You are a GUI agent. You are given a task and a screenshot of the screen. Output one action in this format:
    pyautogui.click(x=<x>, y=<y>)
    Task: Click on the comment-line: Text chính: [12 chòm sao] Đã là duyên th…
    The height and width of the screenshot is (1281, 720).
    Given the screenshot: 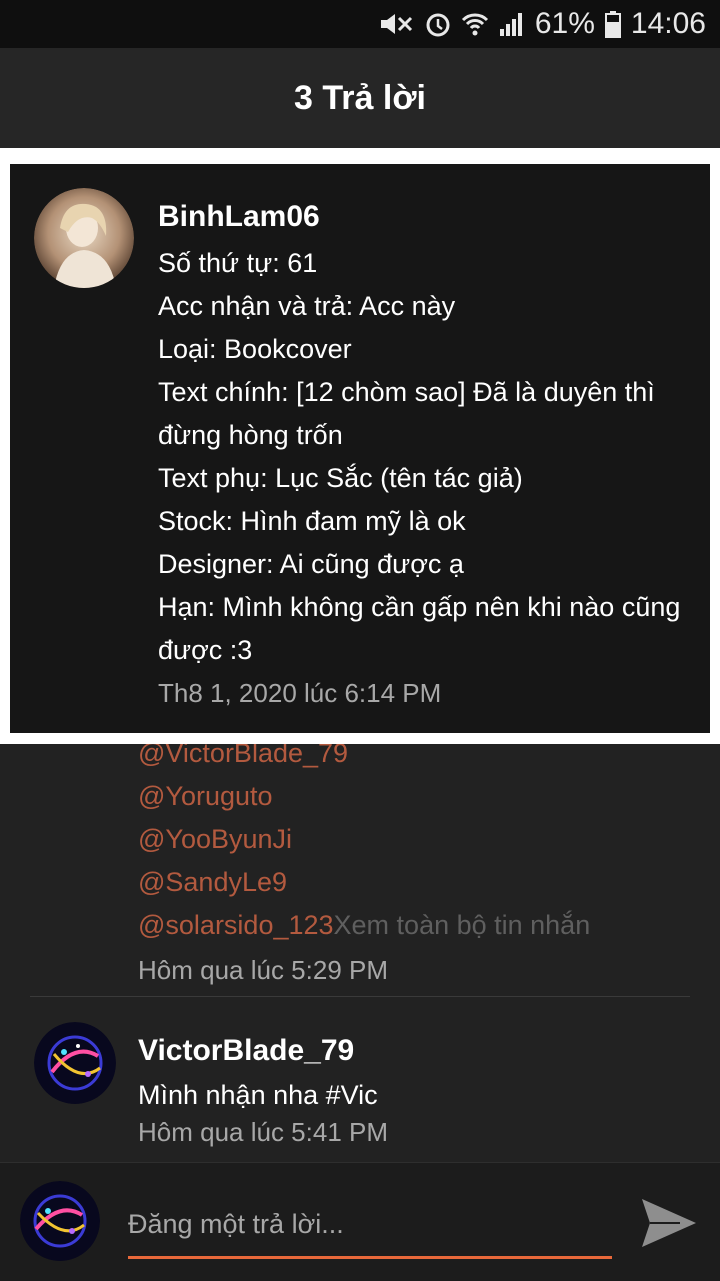 What is the action you would take?
    pyautogui.click(x=406, y=413)
    